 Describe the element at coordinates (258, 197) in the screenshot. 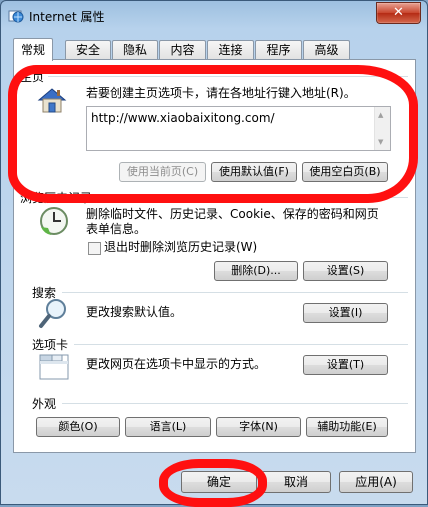

I see `history-divider` at that location.